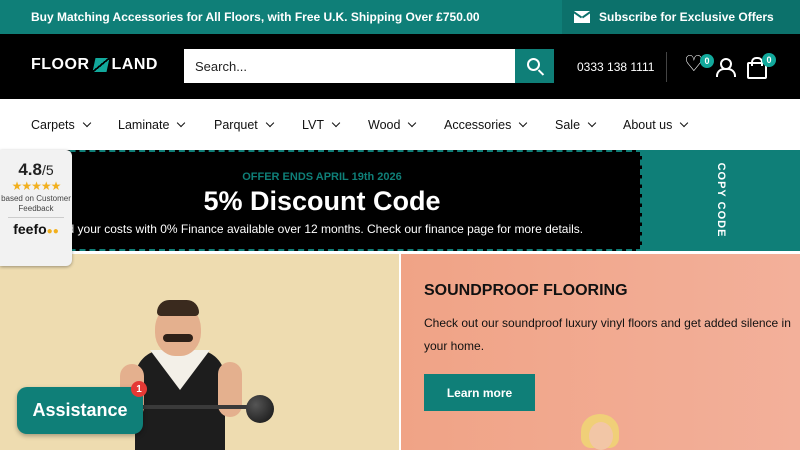  I want to click on nav-item-label: Accessories, so click(478, 125).